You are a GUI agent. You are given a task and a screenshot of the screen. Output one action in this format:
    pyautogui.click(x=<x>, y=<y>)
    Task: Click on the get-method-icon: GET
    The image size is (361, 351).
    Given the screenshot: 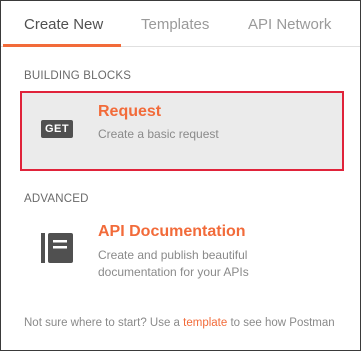 What is the action you would take?
    pyautogui.click(x=57, y=129)
    